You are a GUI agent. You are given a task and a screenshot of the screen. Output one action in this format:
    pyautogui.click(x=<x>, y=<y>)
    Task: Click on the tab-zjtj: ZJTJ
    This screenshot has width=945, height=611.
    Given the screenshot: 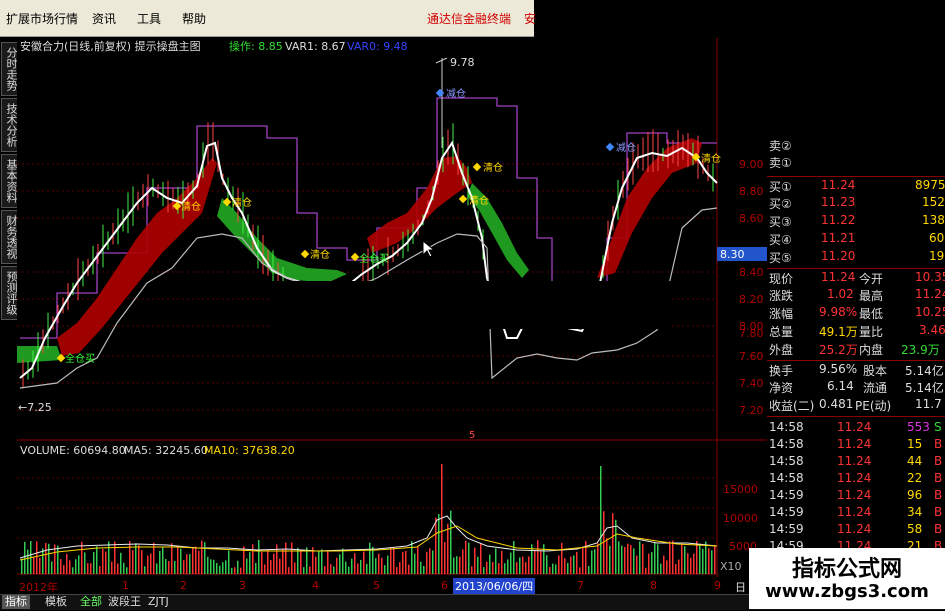 What is the action you would take?
    pyautogui.click(x=158, y=602)
    